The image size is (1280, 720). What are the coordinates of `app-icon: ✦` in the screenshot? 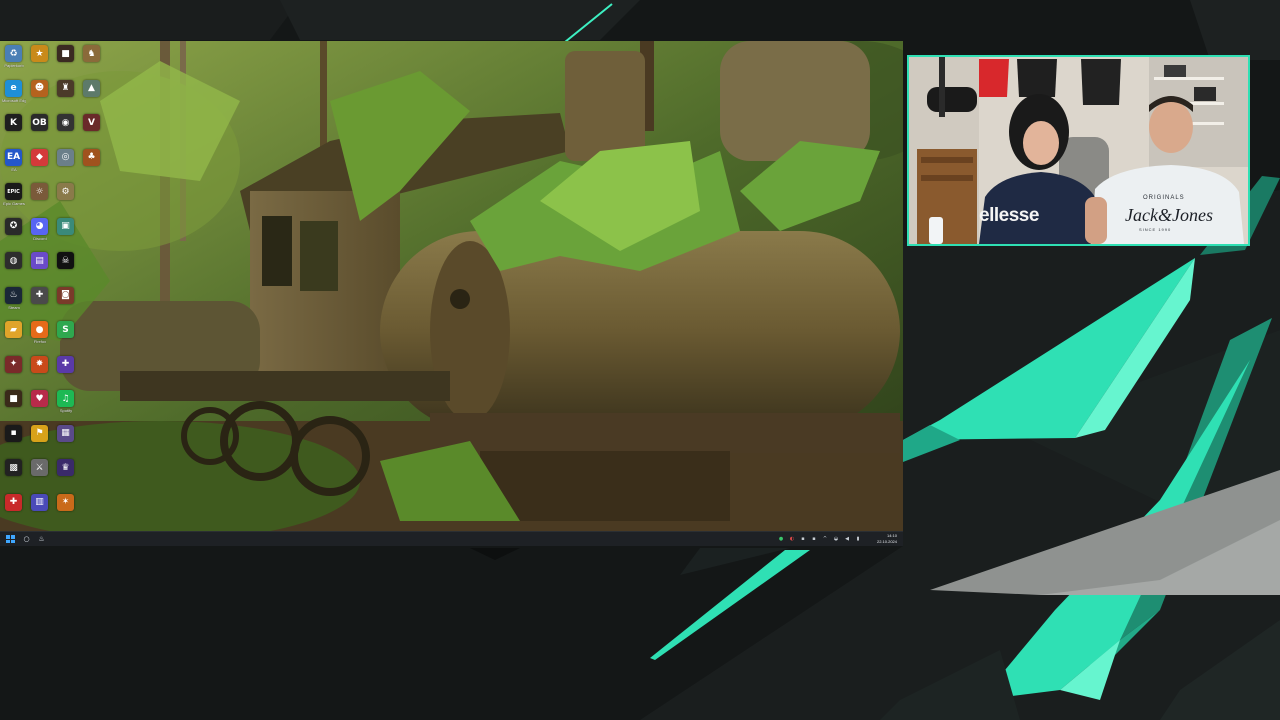 It's located at (13, 364).